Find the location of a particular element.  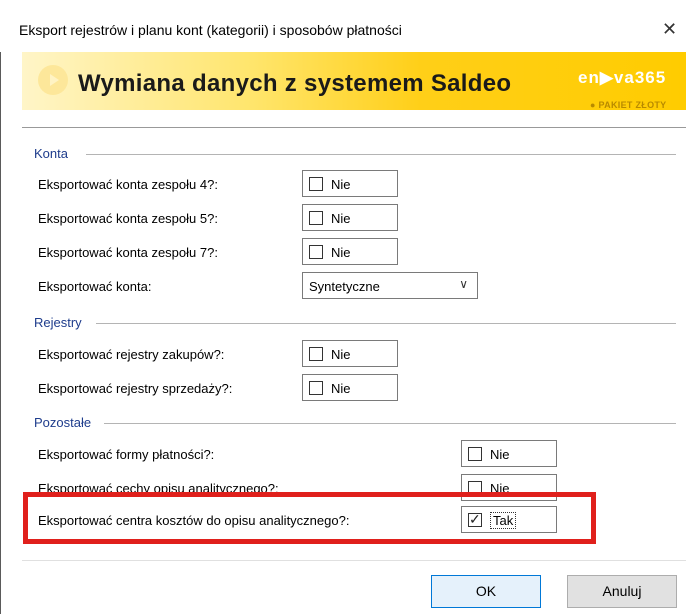

chevron-down-icon: ∨ is located at coordinates (463, 284).